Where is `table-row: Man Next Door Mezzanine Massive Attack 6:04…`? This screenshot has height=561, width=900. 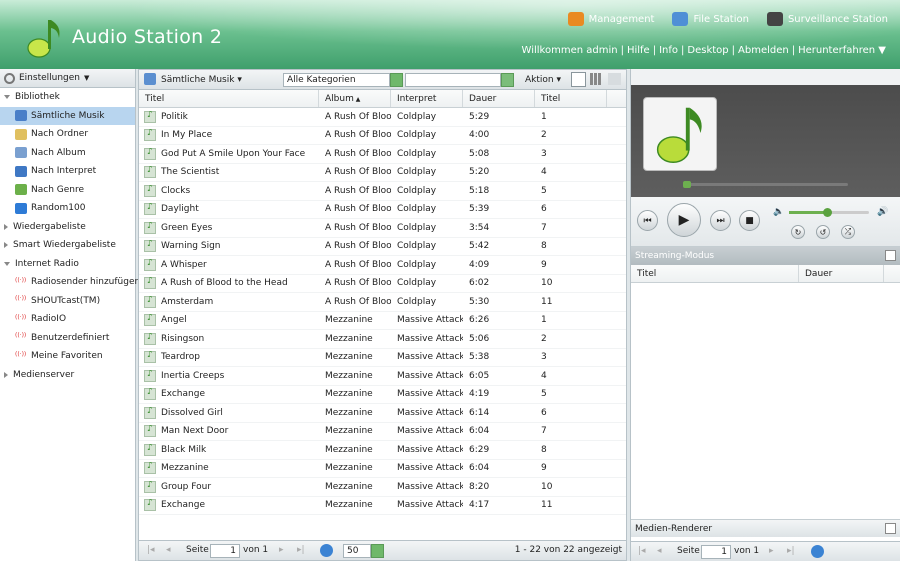 table-row: Man Next Door Mezzanine Massive Attack 6:04… is located at coordinates (382, 432).